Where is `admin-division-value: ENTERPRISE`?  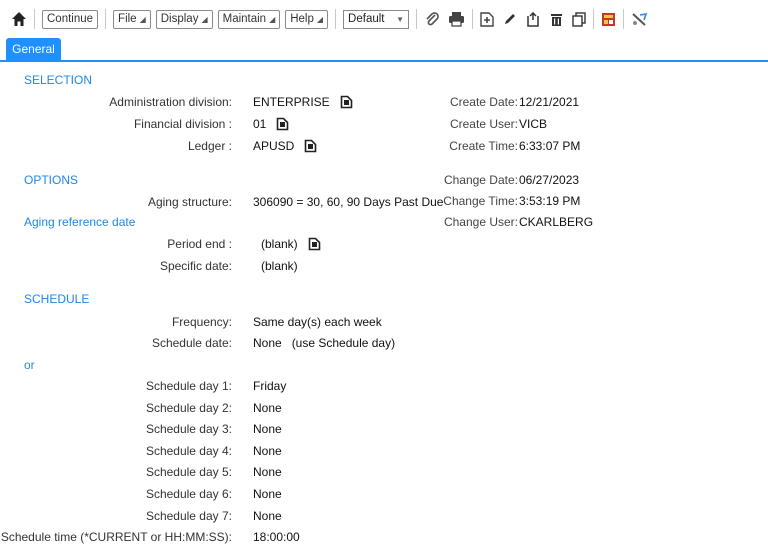
admin-division-value: ENTERPRISE is located at coordinates (303, 102).